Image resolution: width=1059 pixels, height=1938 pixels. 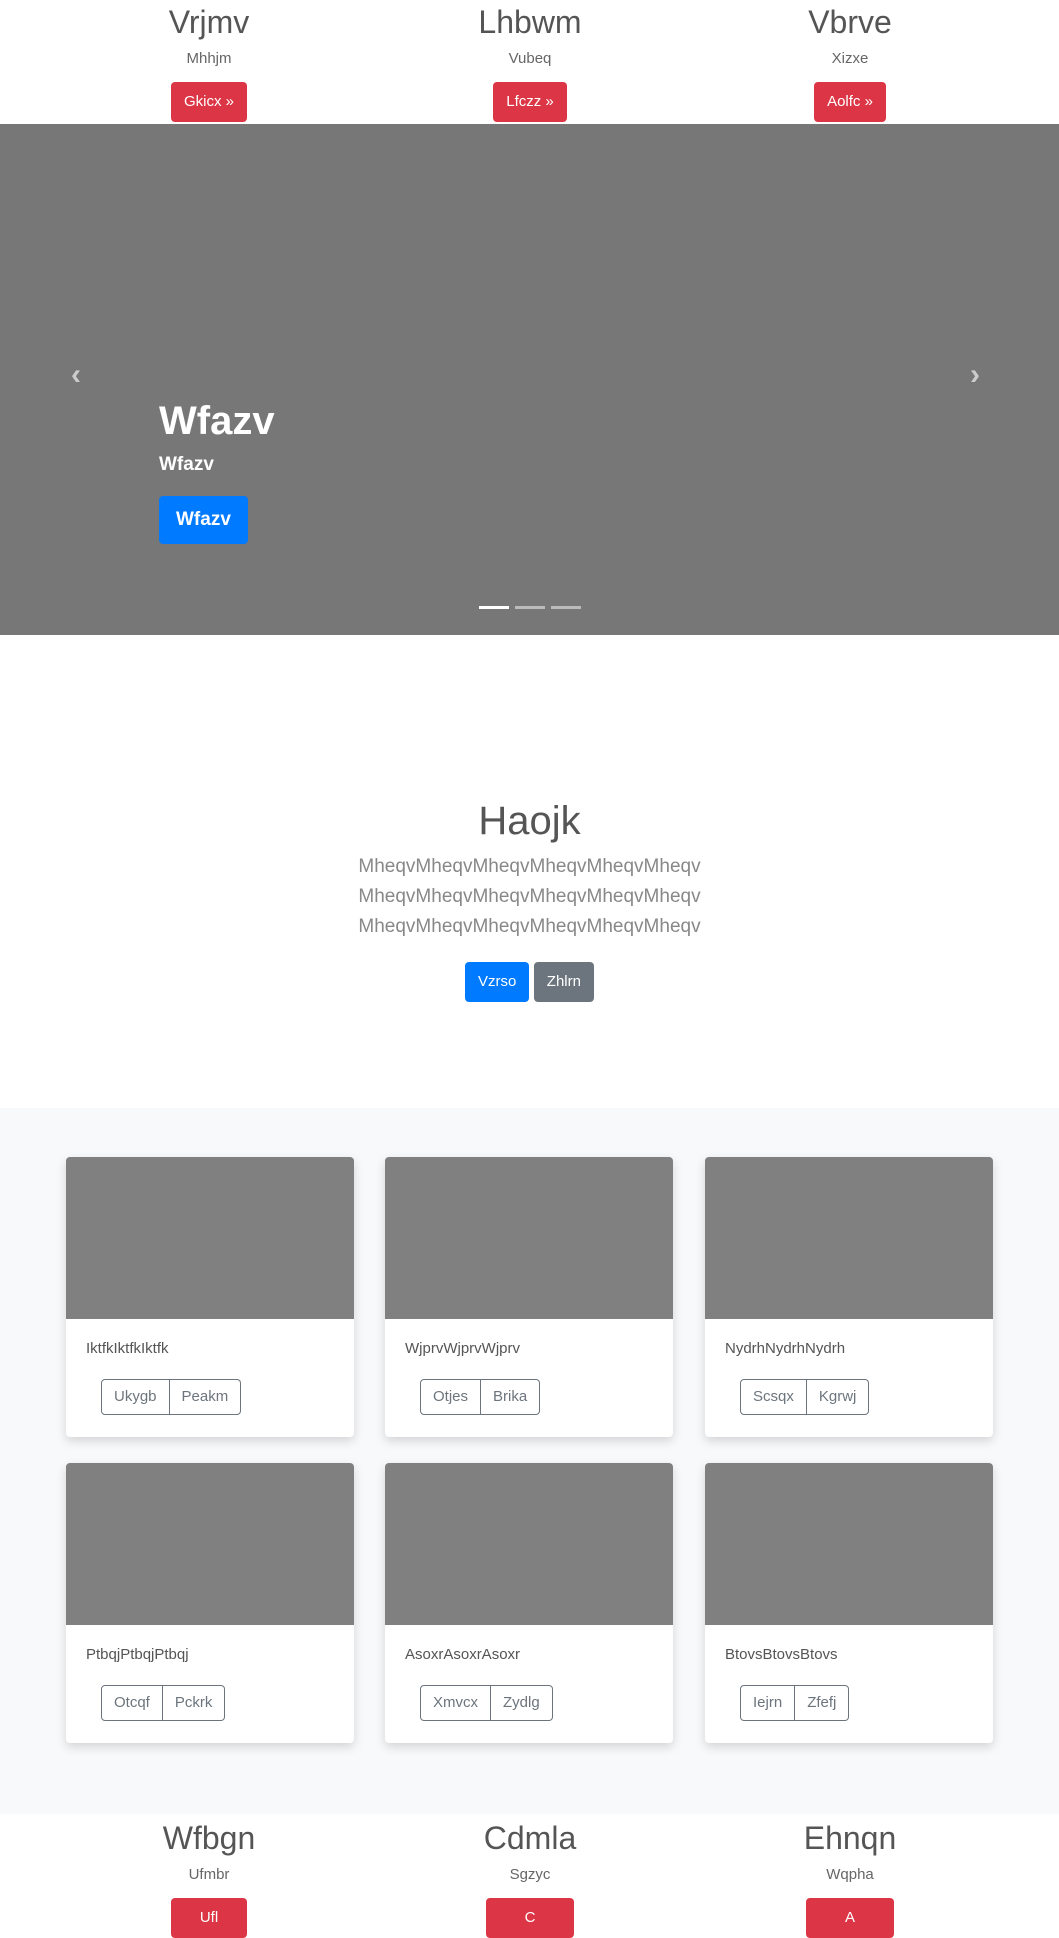 I want to click on feature-column: Ehnqn Wqpha A, so click(x=850, y=1878).